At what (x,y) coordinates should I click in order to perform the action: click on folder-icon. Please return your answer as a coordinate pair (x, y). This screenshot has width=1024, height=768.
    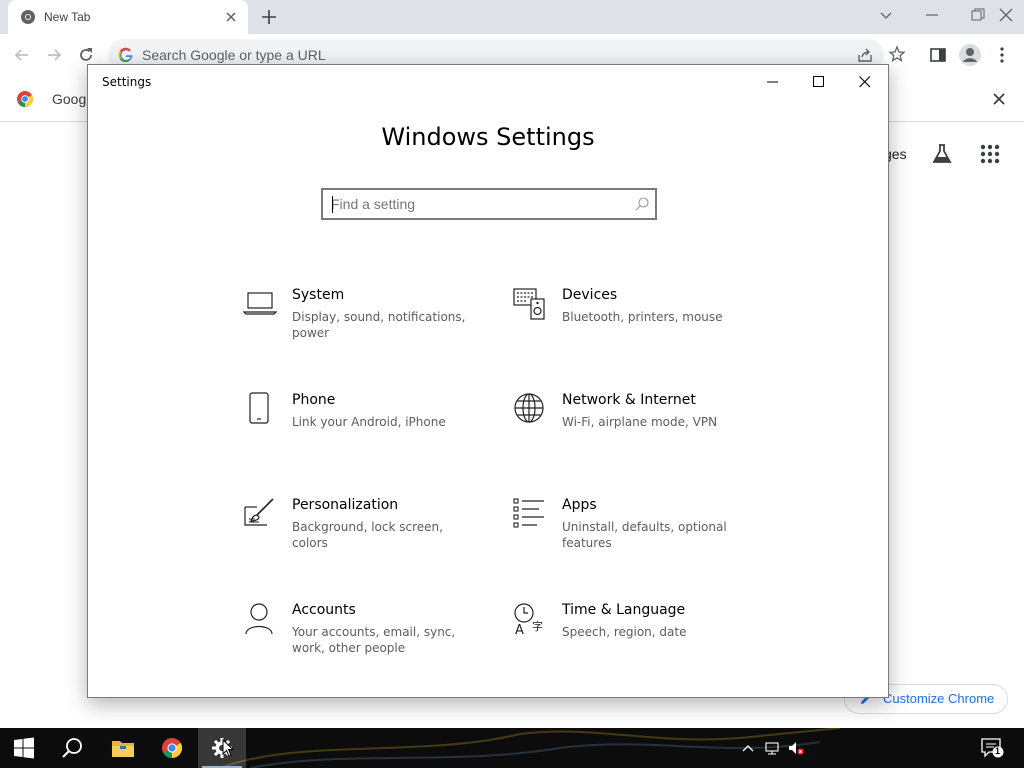
    Looking at the image, I should click on (123, 749).